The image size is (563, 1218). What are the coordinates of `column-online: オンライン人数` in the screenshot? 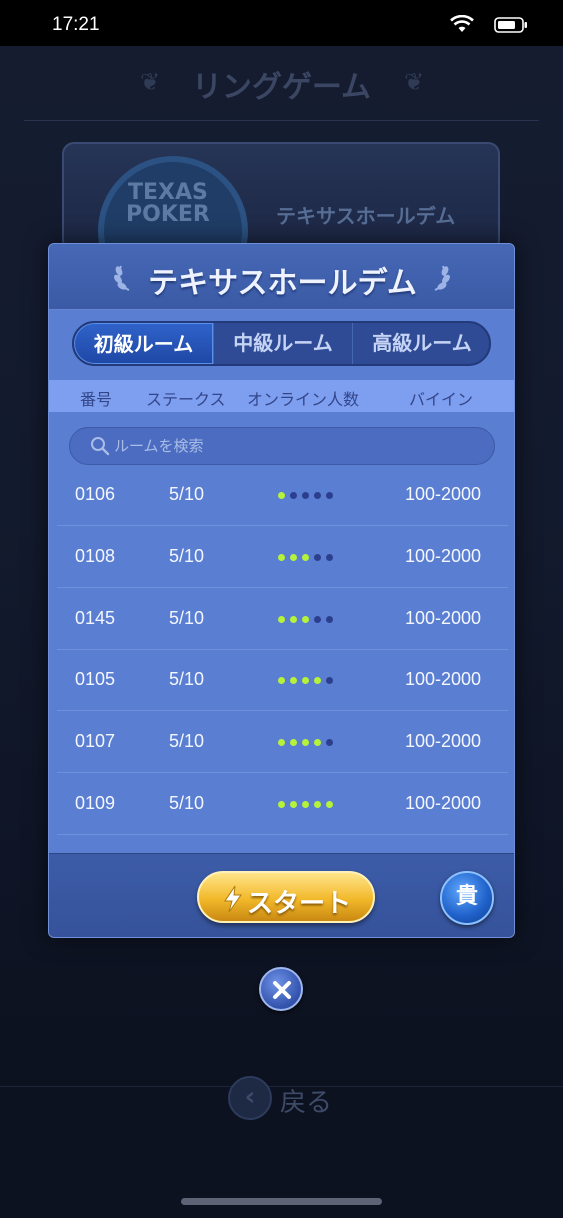 It's located at (303, 399).